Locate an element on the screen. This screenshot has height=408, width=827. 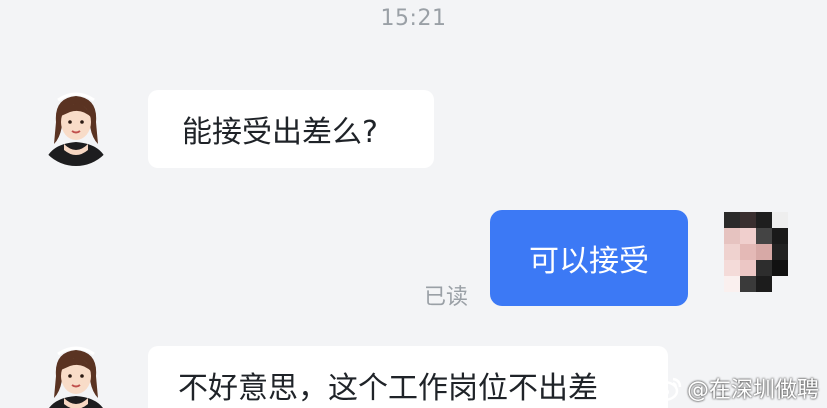
read-receipt: 已读 is located at coordinates (446, 297).